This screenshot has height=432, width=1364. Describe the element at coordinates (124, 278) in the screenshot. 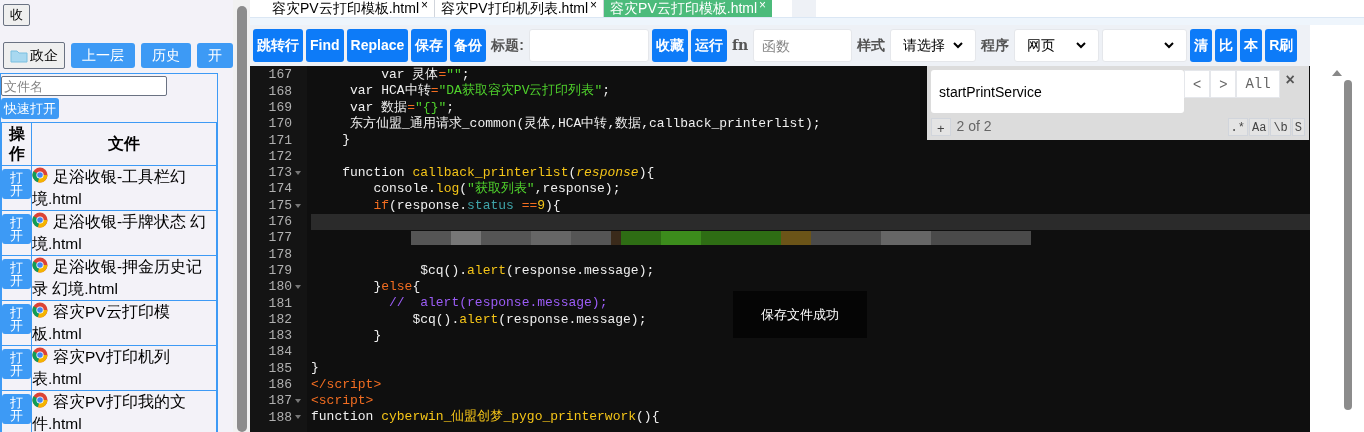

I see `file-cell: 足浴收银-押金历史记录 幻境.html` at that location.